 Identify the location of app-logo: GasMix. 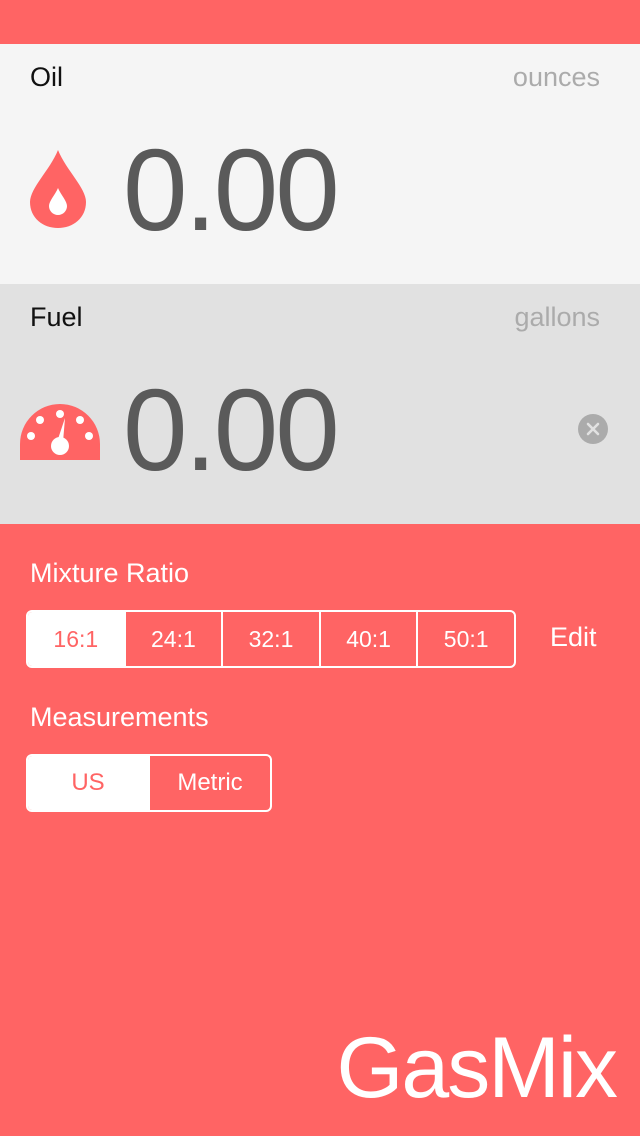
(477, 1068).